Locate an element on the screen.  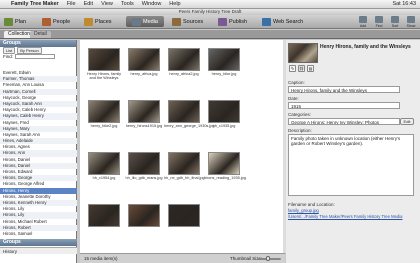
thumbnail-caption: henry_africa.jpg is located at coordinates (144, 74).